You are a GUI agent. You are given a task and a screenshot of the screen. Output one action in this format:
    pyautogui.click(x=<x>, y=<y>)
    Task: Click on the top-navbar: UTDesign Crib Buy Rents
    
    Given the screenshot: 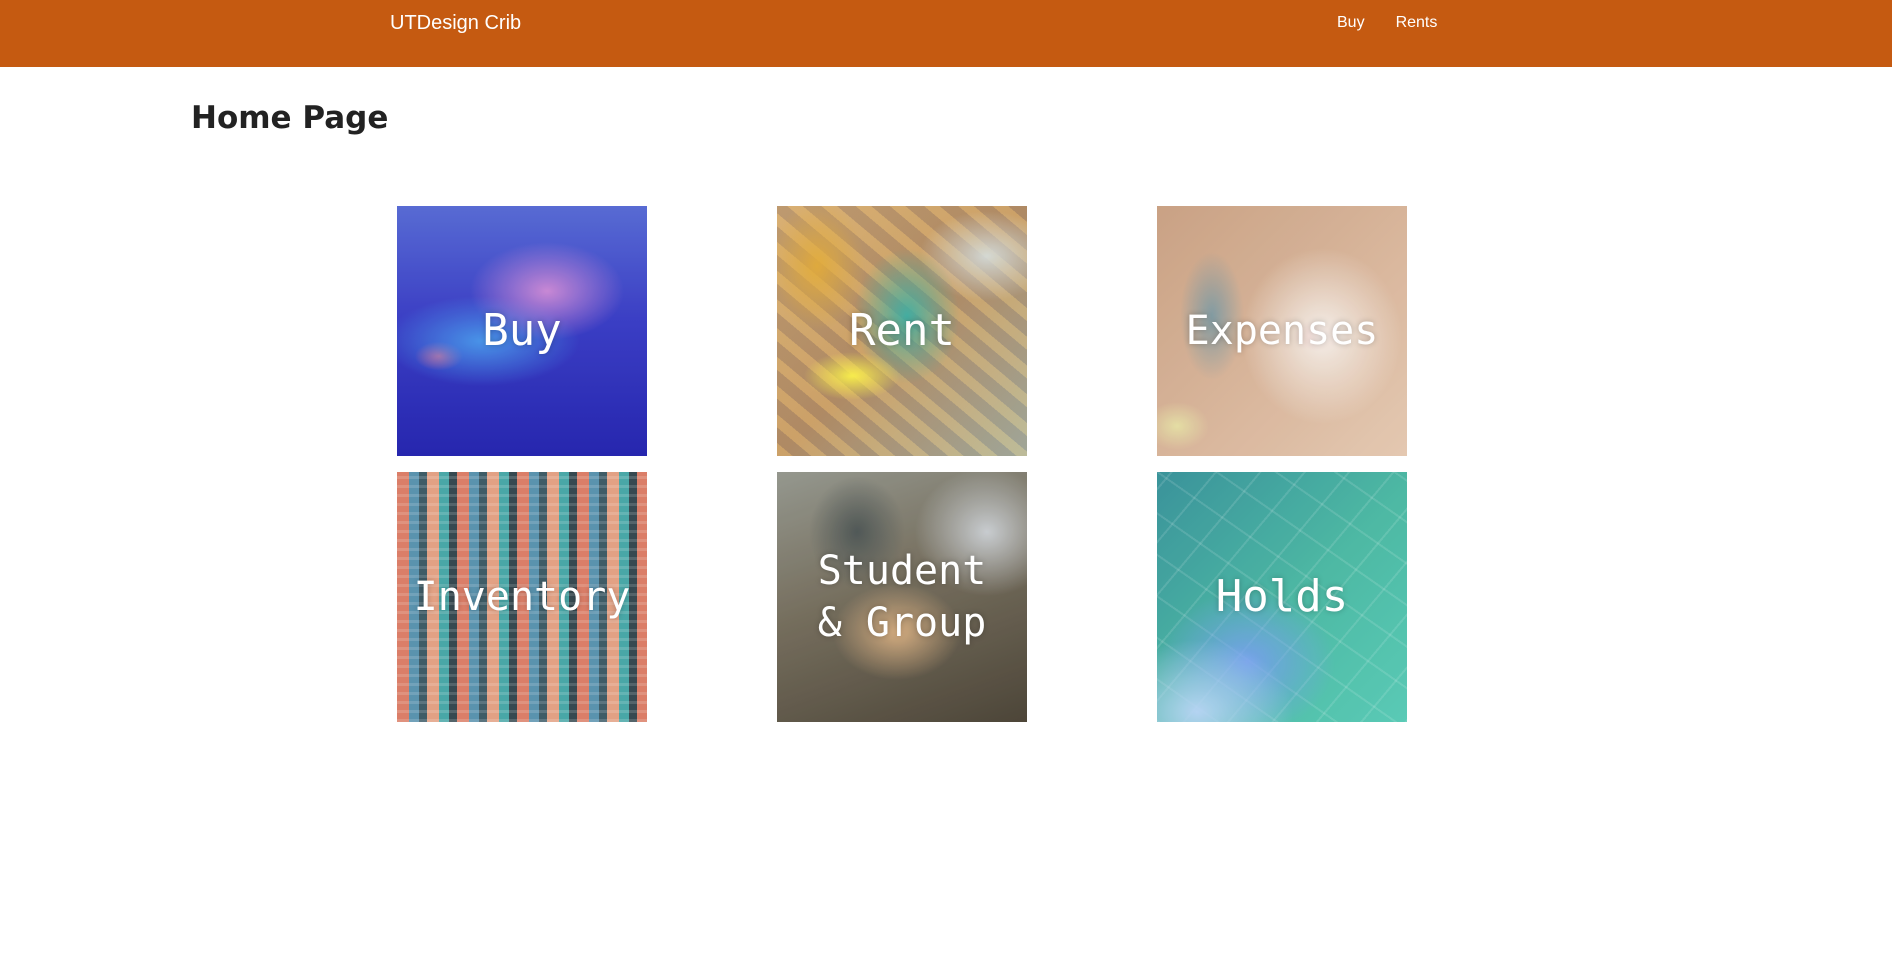 What is the action you would take?
    pyautogui.click(x=946, y=33)
    